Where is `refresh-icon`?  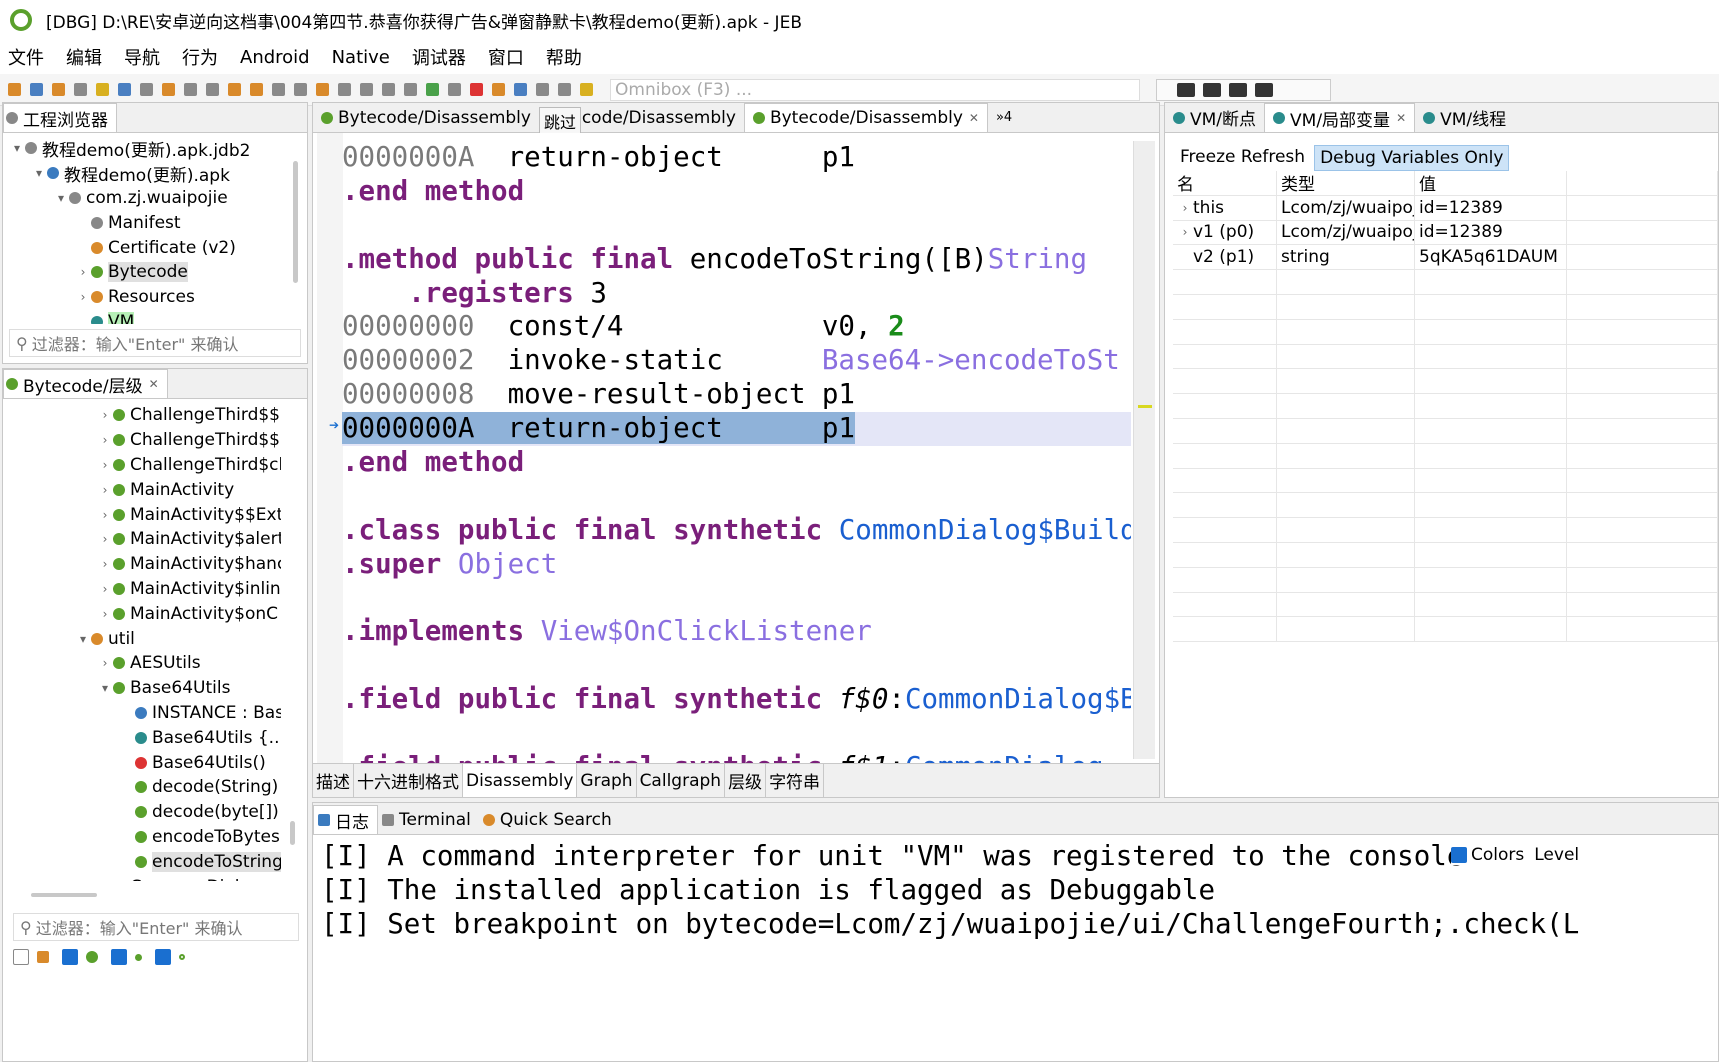
refresh-icon is located at coordinates (234, 89).